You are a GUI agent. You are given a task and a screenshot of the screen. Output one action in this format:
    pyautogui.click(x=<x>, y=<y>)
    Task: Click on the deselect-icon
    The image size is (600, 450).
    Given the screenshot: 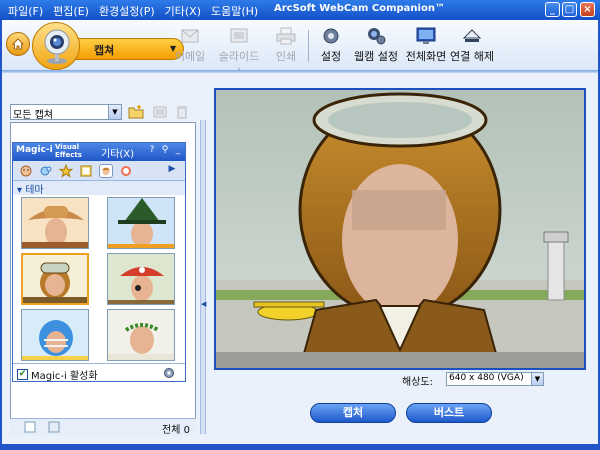 What is the action you would take?
    pyautogui.click(x=55, y=427)
    